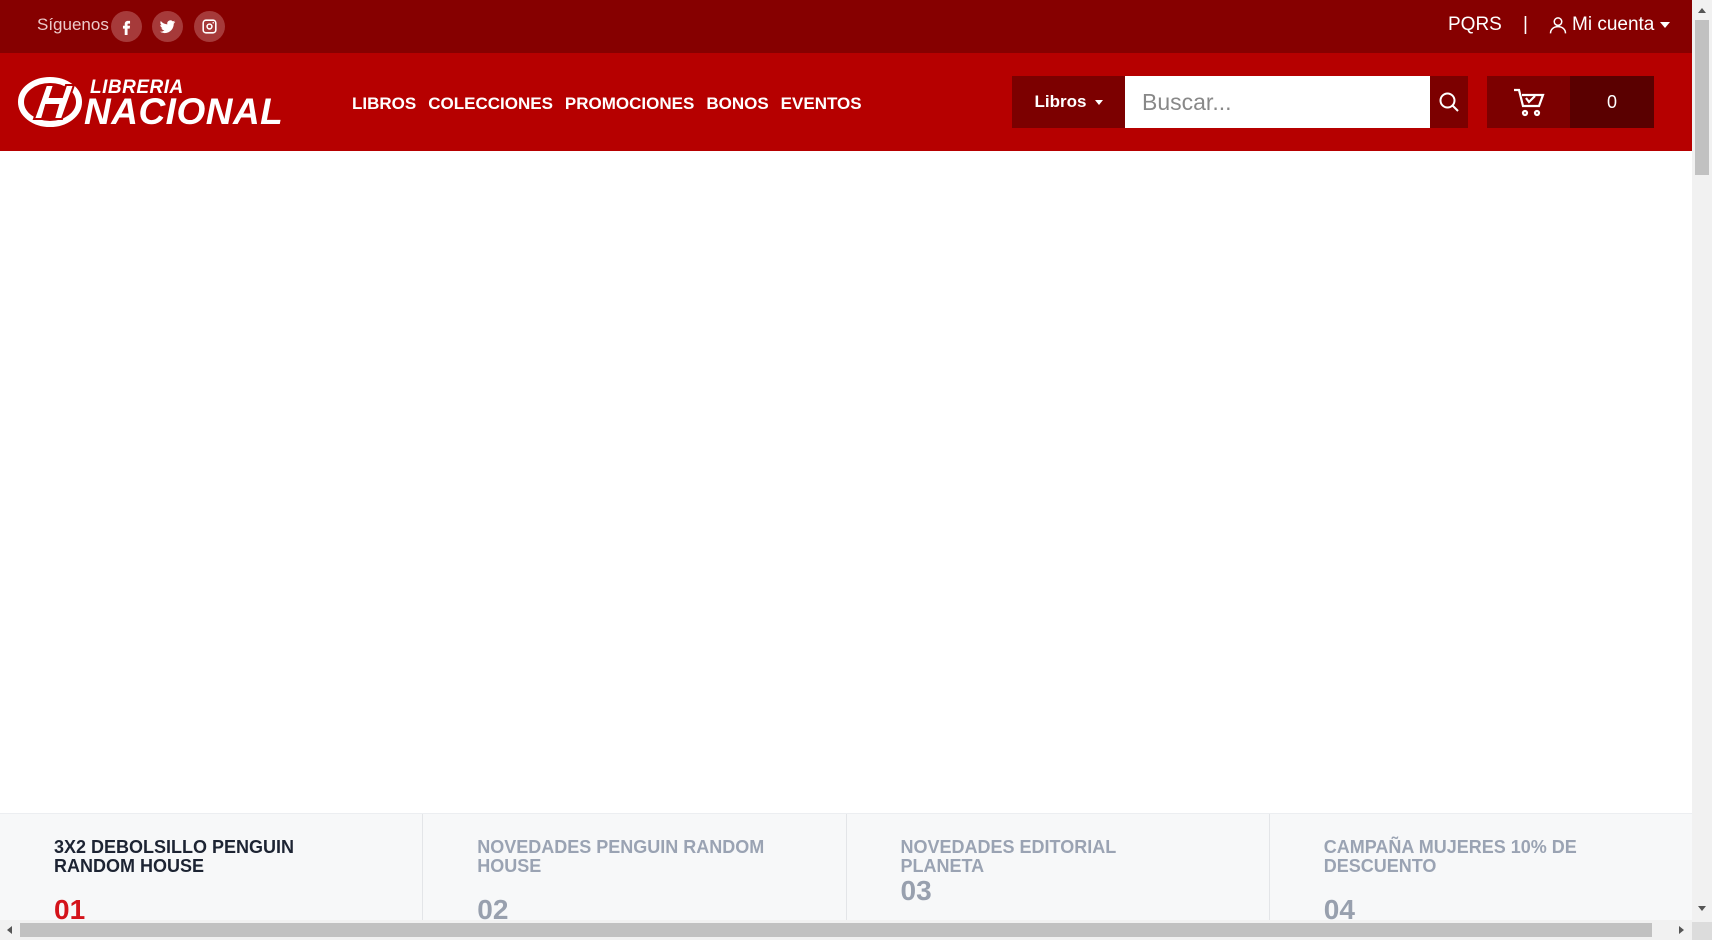 Image resolution: width=1712 pixels, height=940 pixels. What do you see at coordinates (490, 104) in the screenshot?
I see `nav-item-colecciones: COLECCIONES` at bounding box center [490, 104].